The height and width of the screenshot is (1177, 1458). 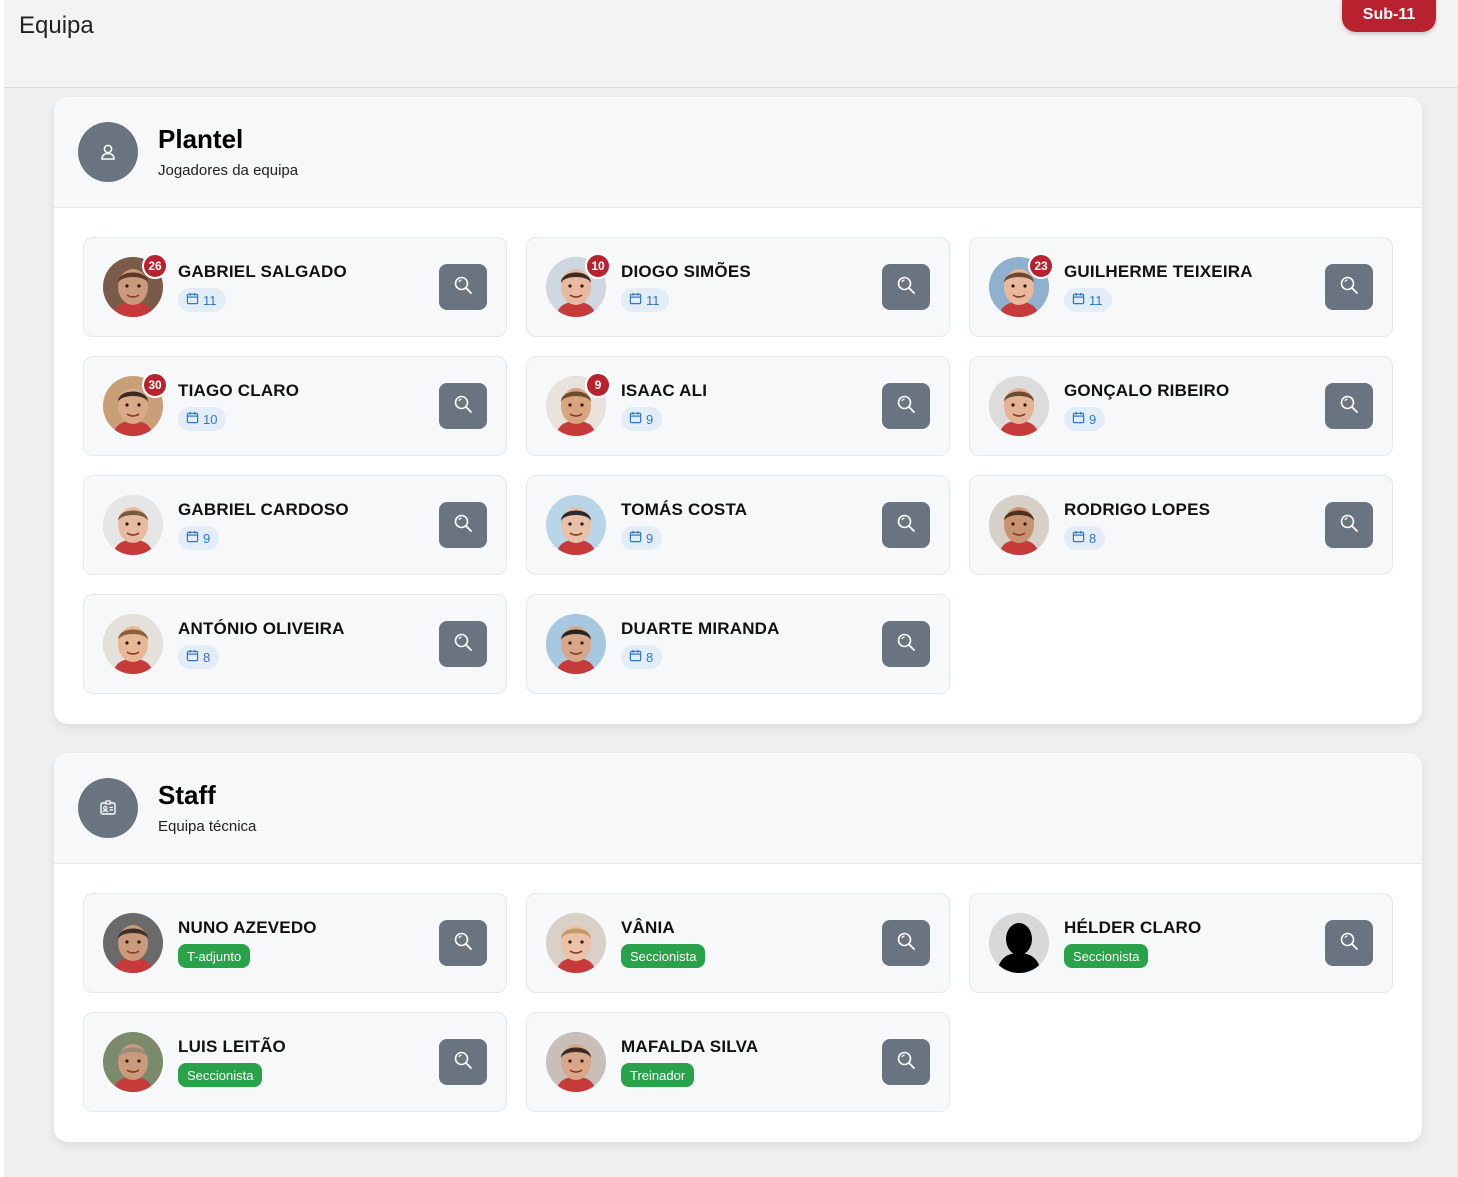 I want to click on top-bar: Equipa, so click(x=731, y=44).